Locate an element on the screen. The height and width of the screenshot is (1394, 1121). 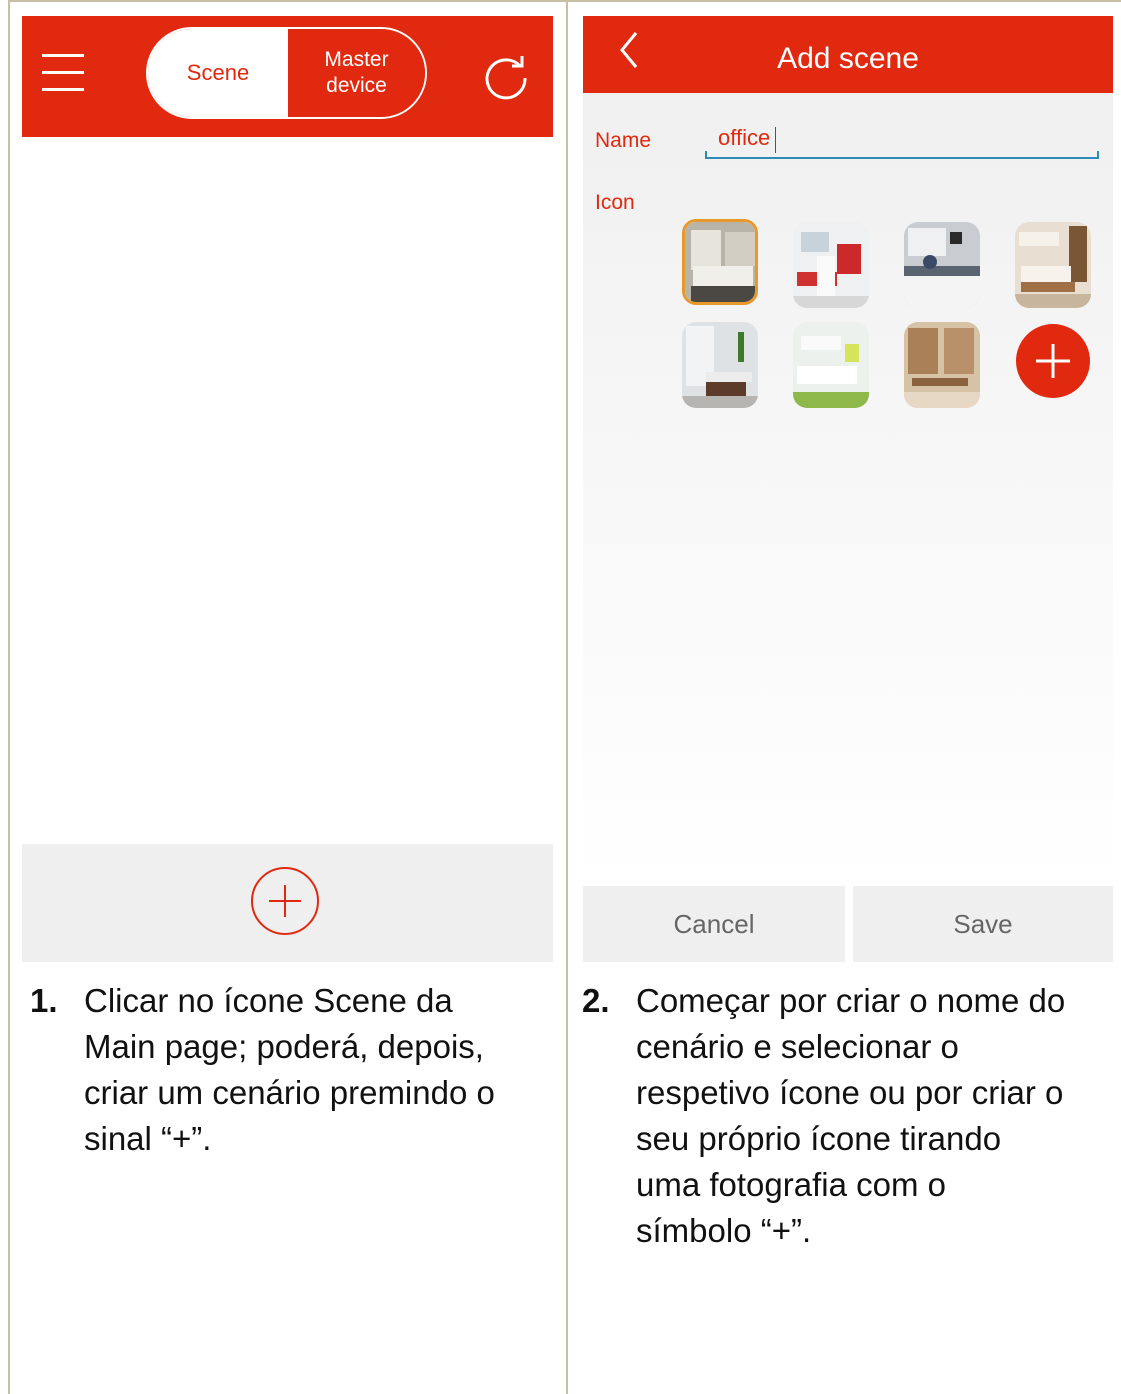
scene-icon-bedroom-wood is located at coordinates (1053, 265).